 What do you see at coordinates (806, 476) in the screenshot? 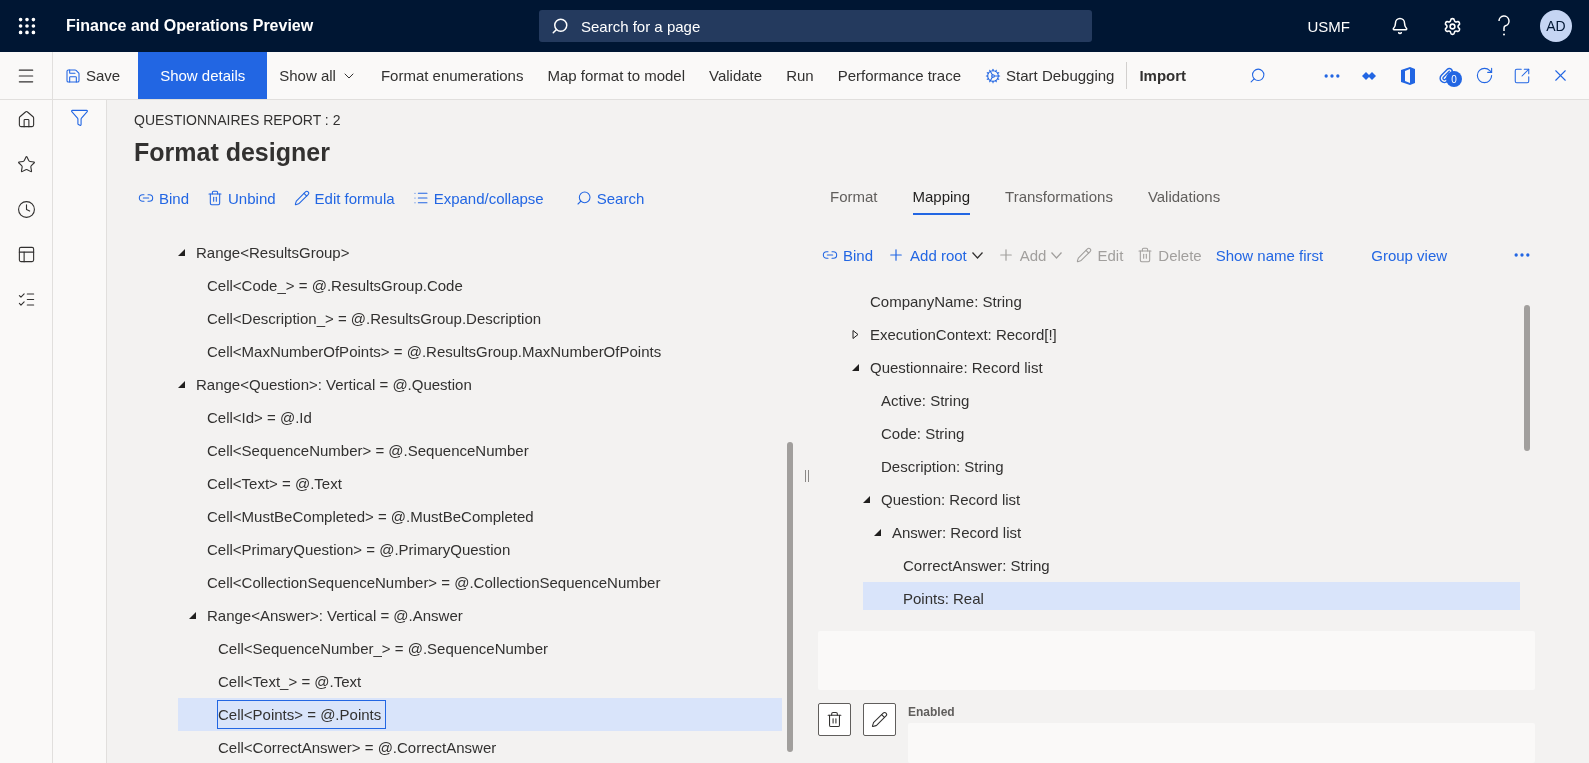
I see `splitter-handle-icon` at bounding box center [806, 476].